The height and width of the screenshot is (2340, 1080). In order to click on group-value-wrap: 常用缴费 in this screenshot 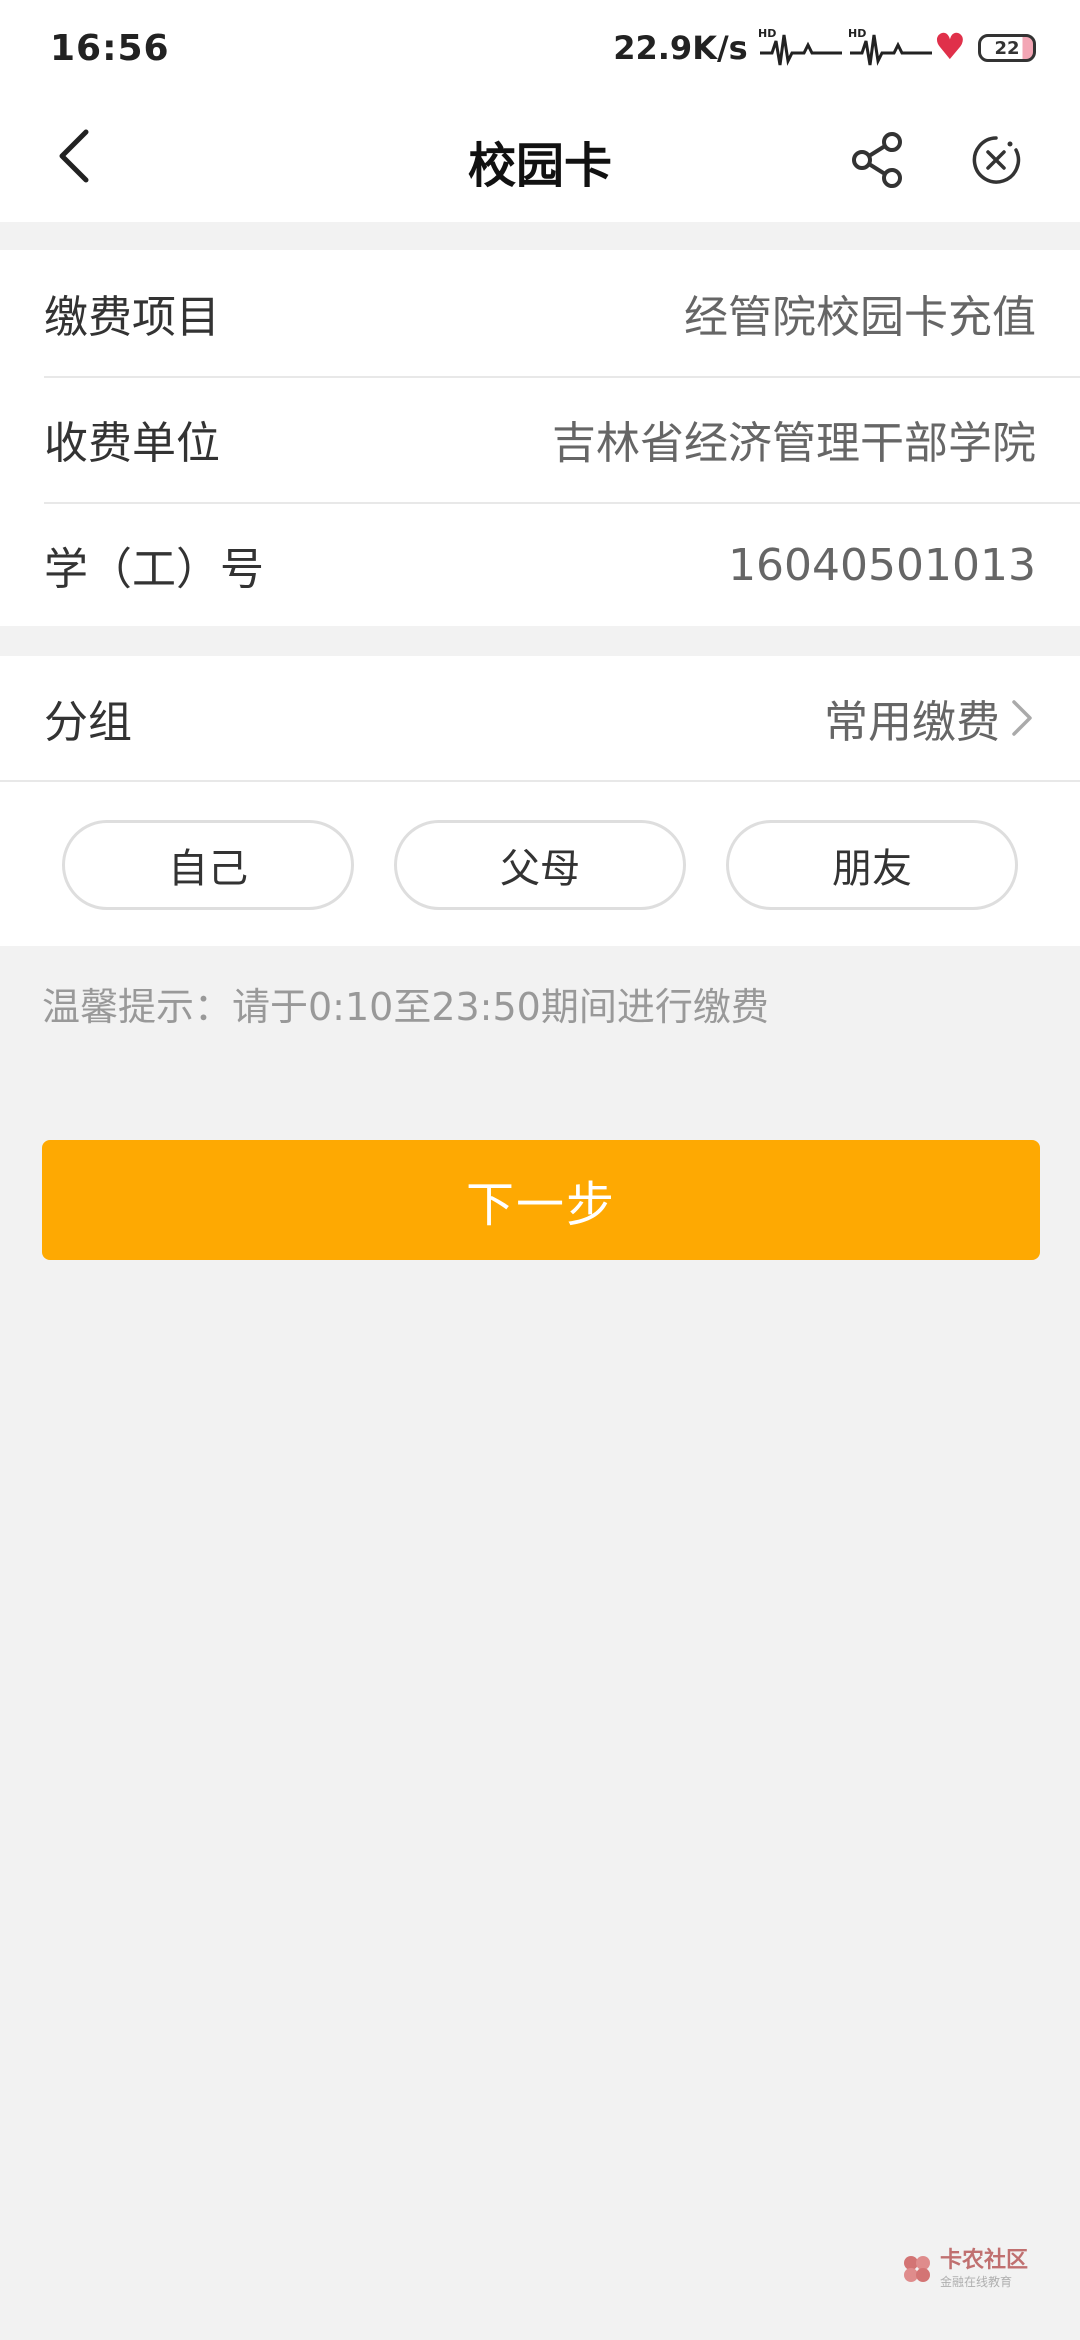, I will do `click(930, 718)`.